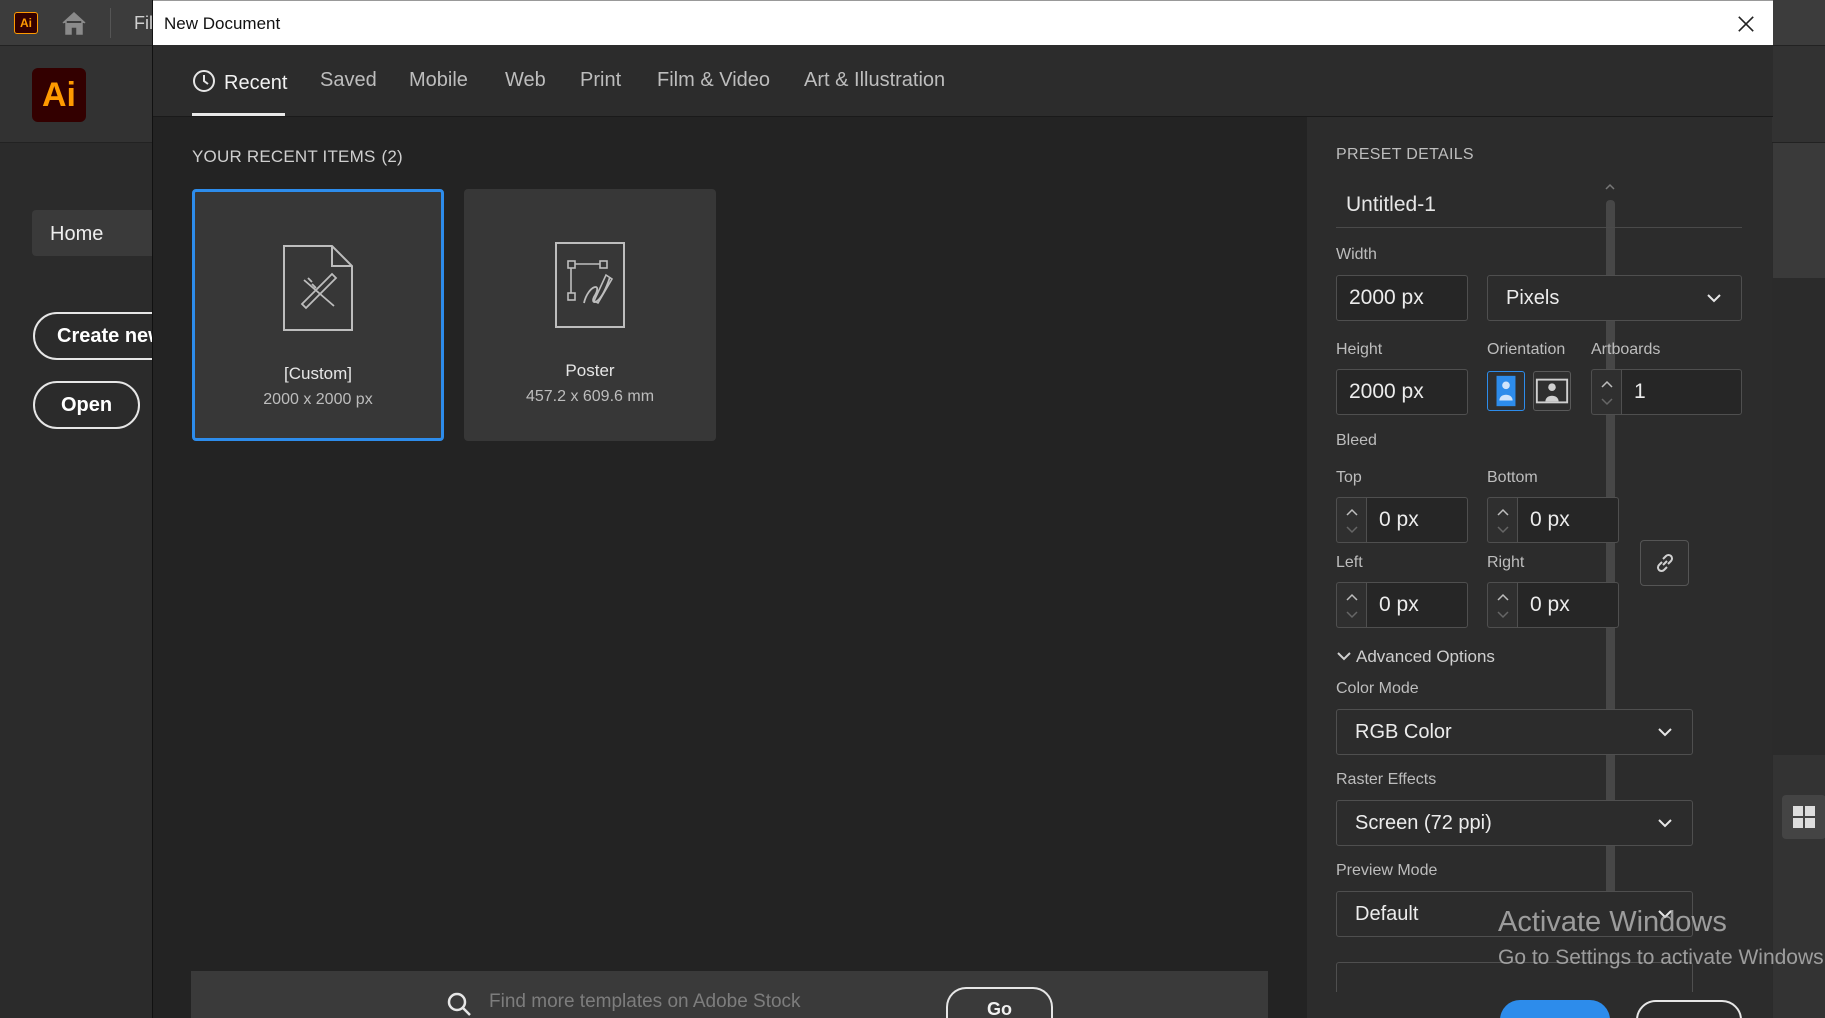 The height and width of the screenshot is (1018, 1825). I want to click on recent-item-card: [Custom] 2000 x 2000 px, so click(318, 315).